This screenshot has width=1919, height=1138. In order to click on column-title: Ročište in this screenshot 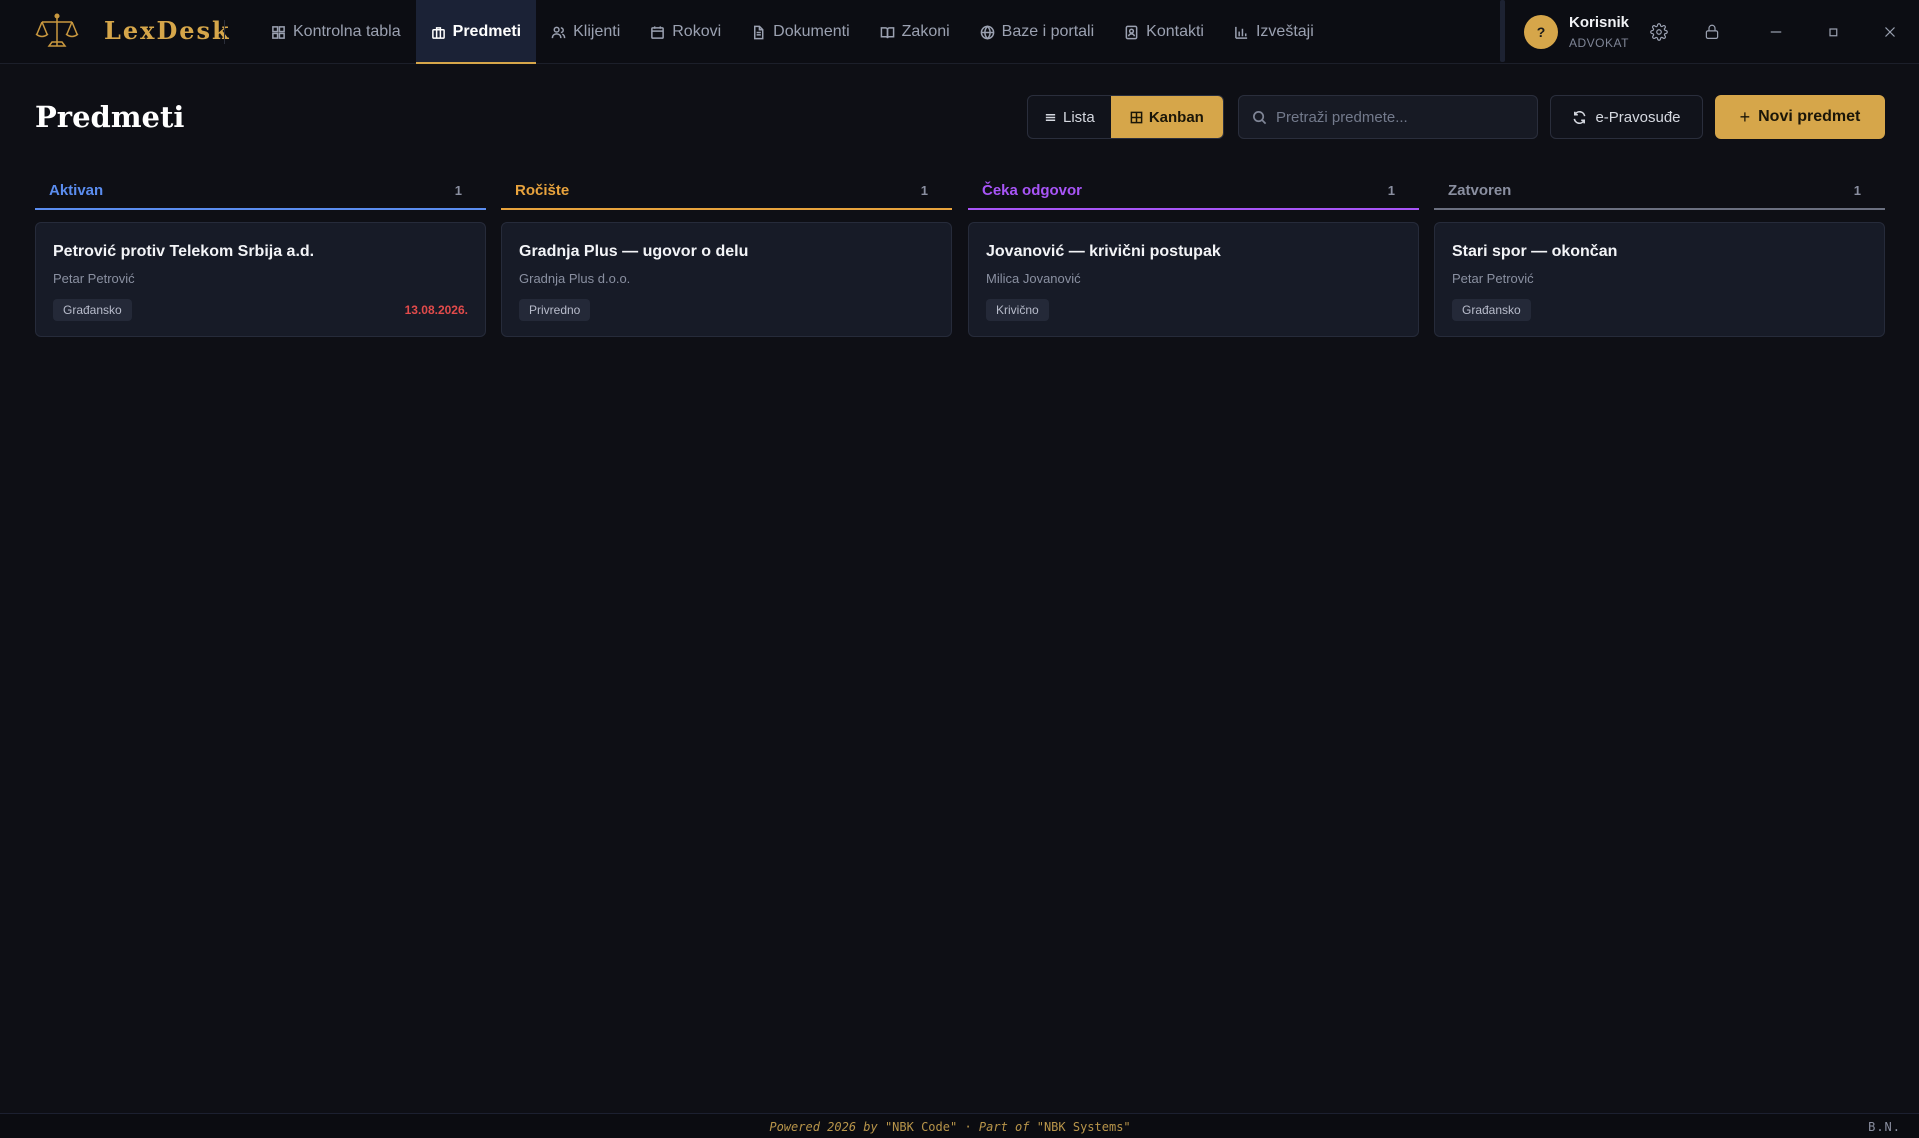, I will do `click(542, 190)`.